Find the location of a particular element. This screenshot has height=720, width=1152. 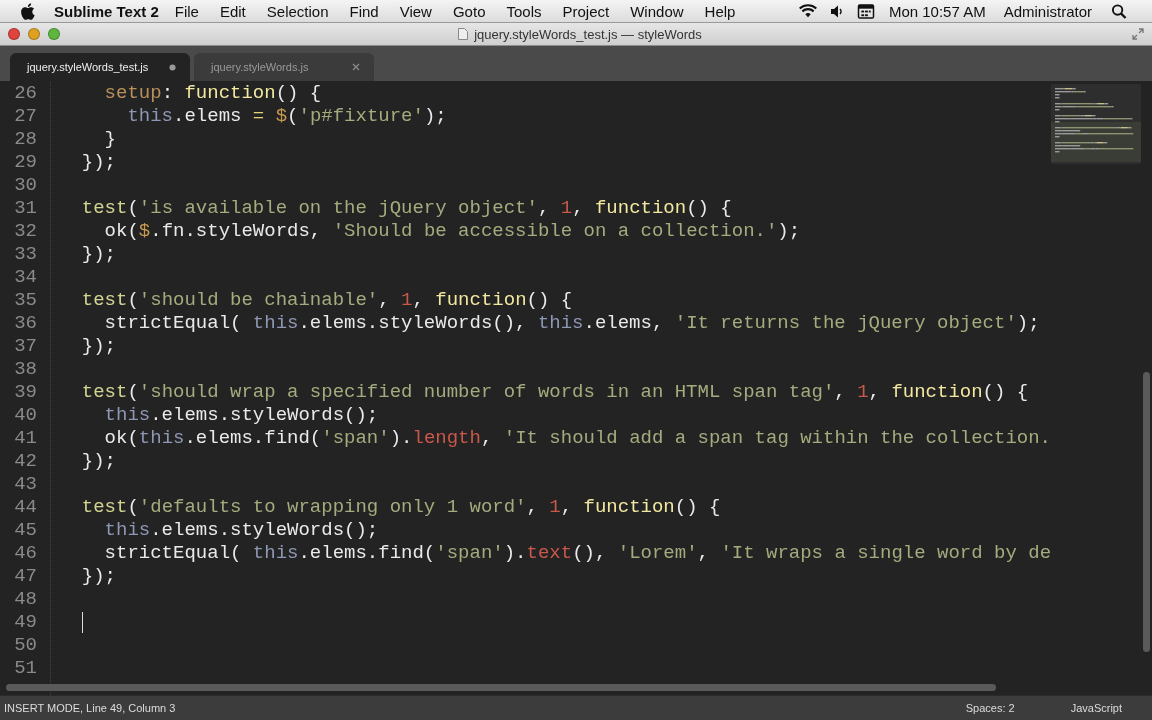

line-number: 47 is located at coordinates (25, 576).